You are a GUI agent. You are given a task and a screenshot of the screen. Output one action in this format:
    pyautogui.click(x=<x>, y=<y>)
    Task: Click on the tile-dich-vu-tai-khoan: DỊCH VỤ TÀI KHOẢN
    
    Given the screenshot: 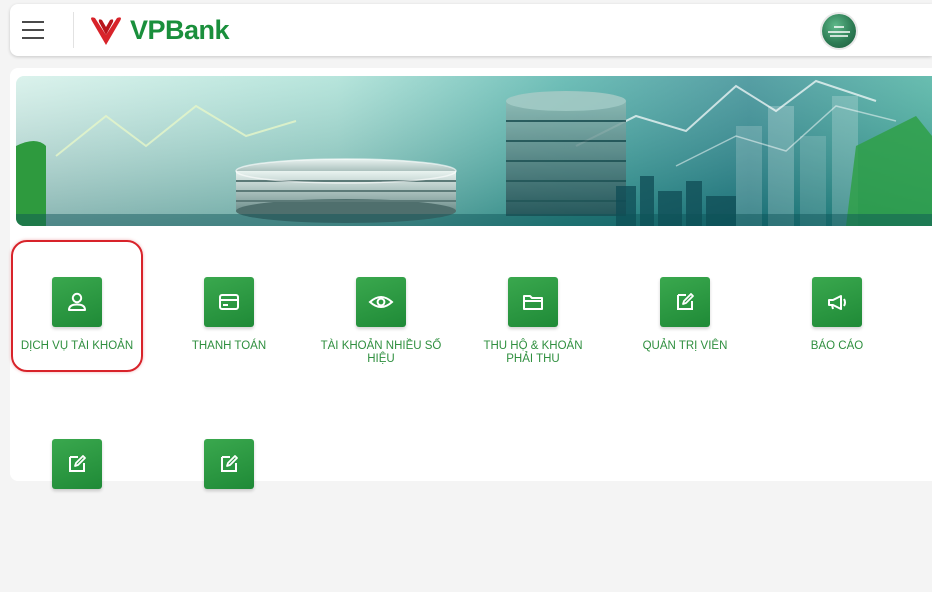 What is the action you would take?
    pyautogui.click(x=77, y=315)
    